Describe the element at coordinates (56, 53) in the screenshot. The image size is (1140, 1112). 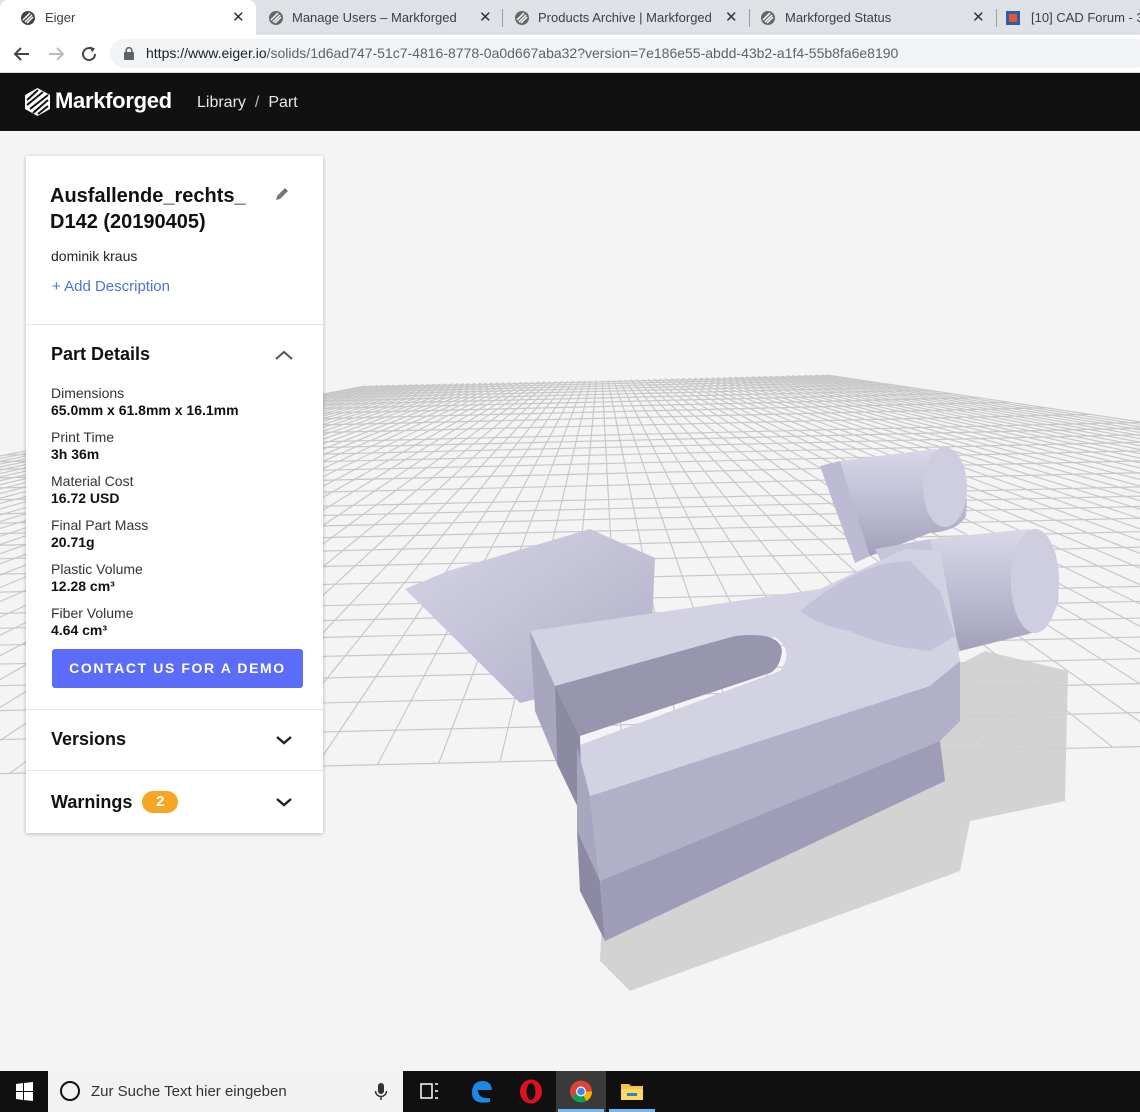
I see `forward-icon` at that location.